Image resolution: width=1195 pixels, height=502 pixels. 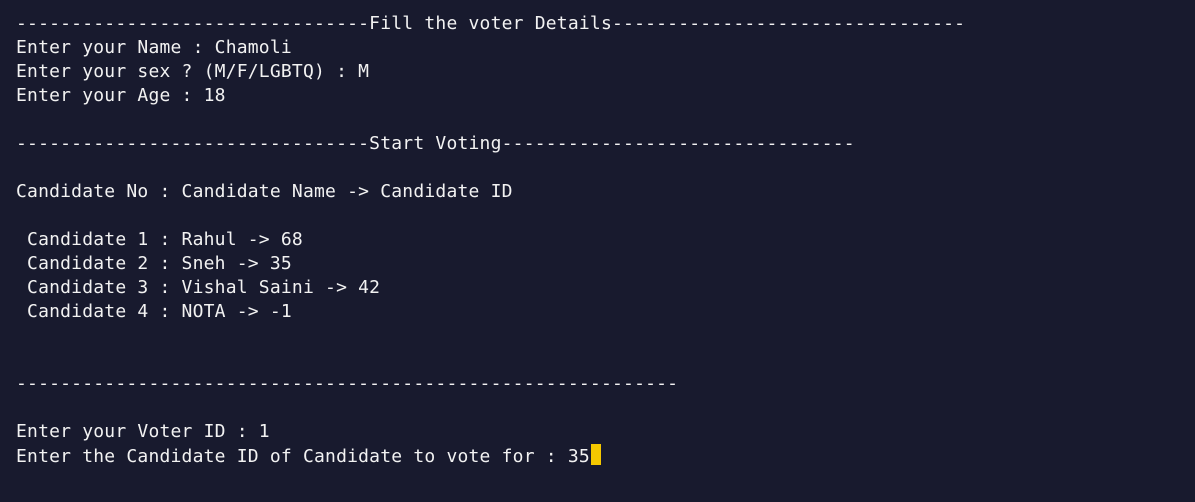 I want to click on text-cursor, so click(x=595, y=454).